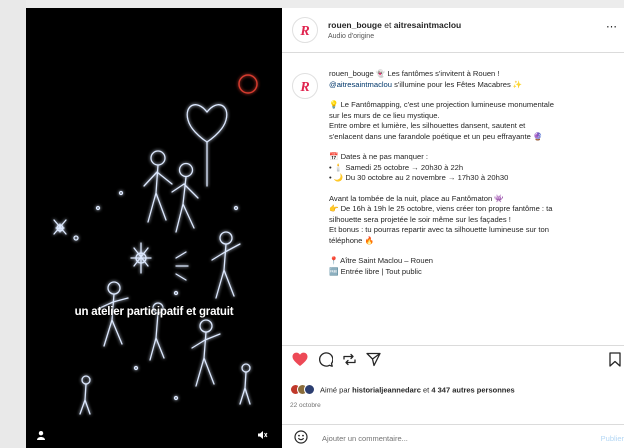  Describe the element at coordinates (453, 436) in the screenshot. I see `comment-bar: Ajouter un commentaire... Publier` at that location.